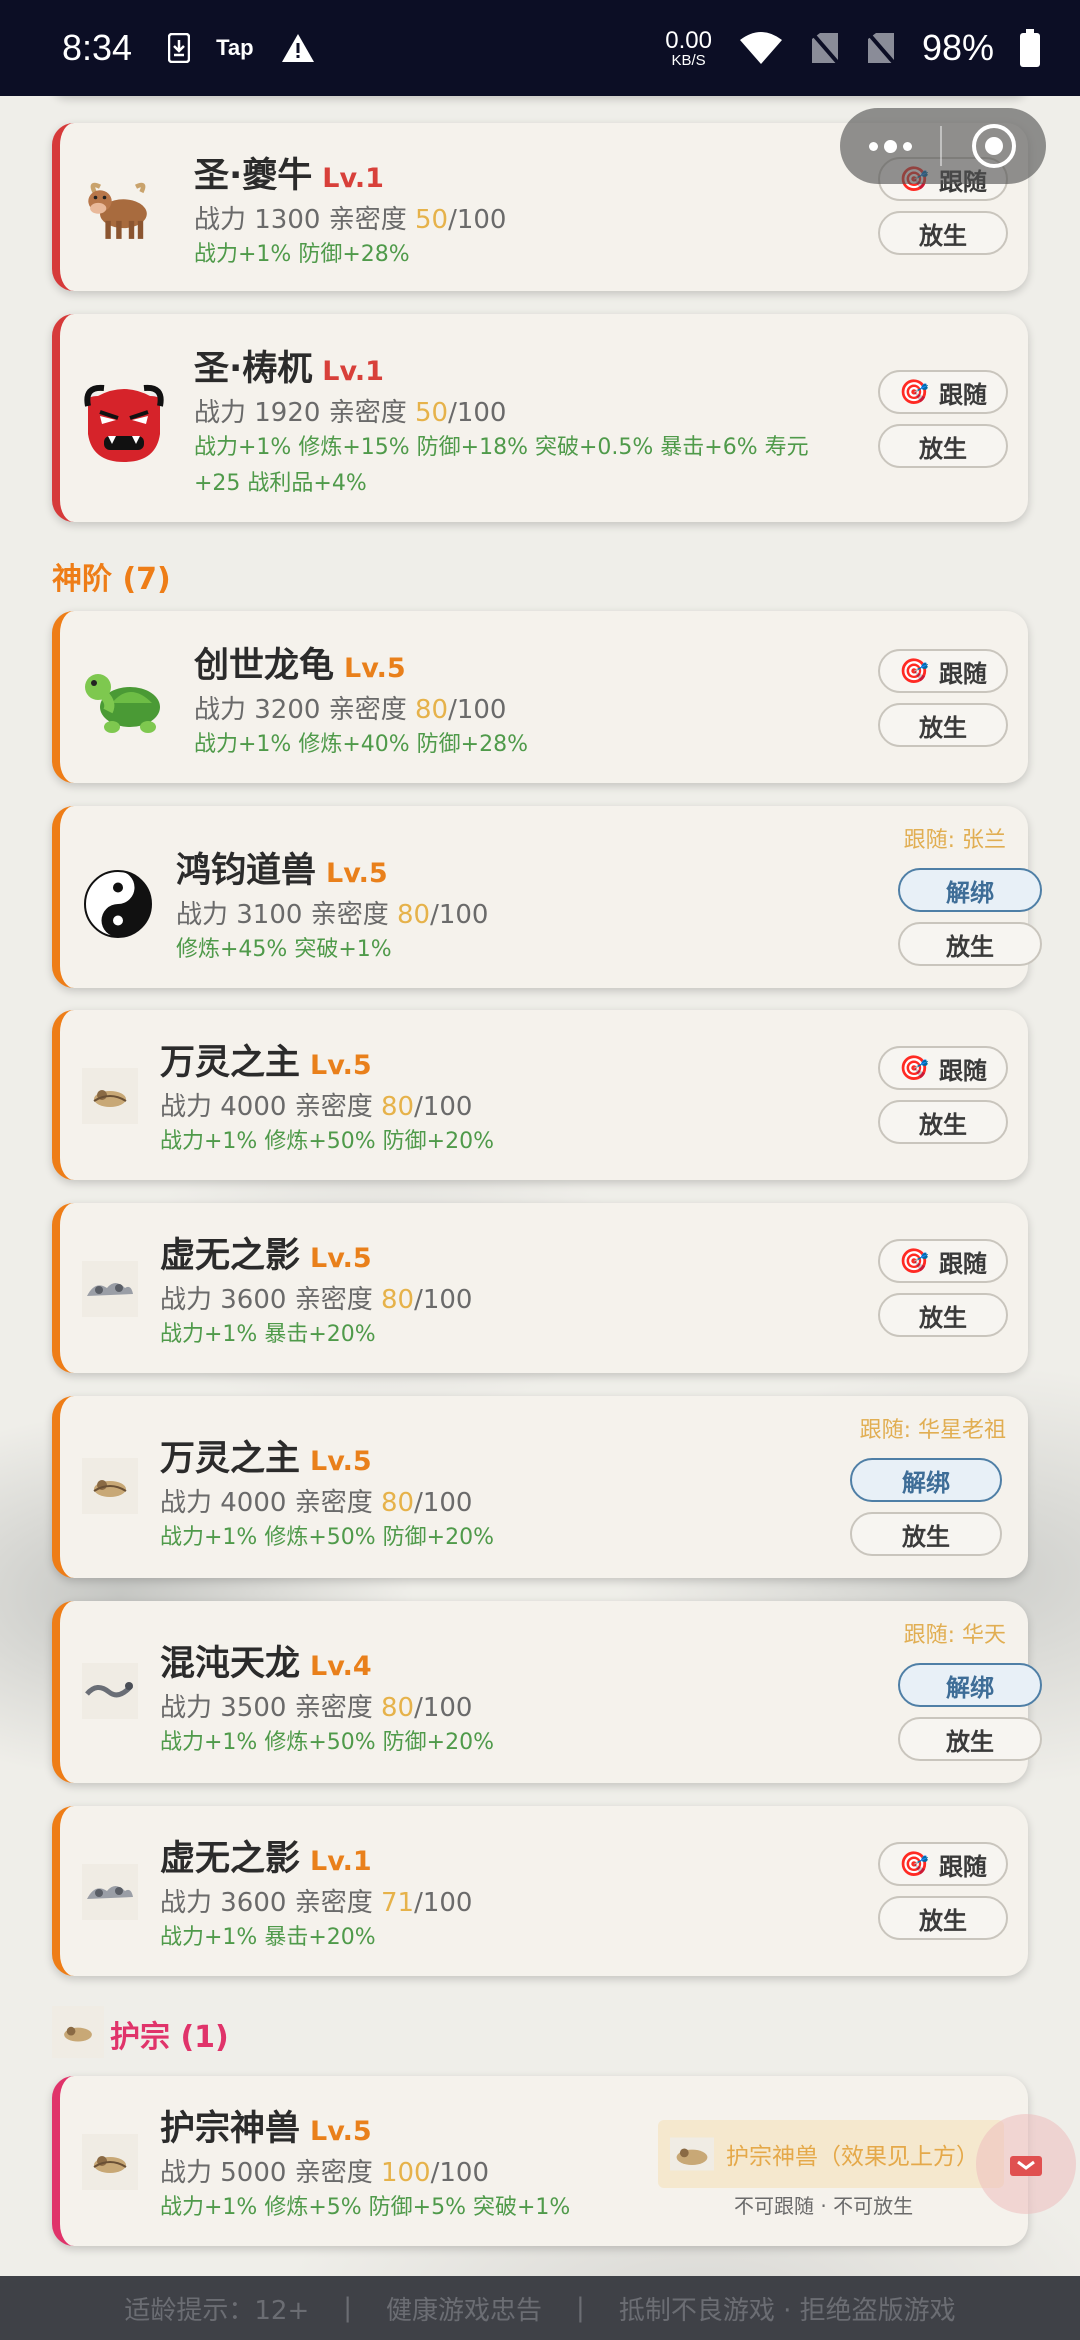 The height and width of the screenshot is (2340, 1080). What do you see at coordinates (264, 666) in the screenshot?
I see `pet-name: 创世龙龟` at bounding box center [264, 666].